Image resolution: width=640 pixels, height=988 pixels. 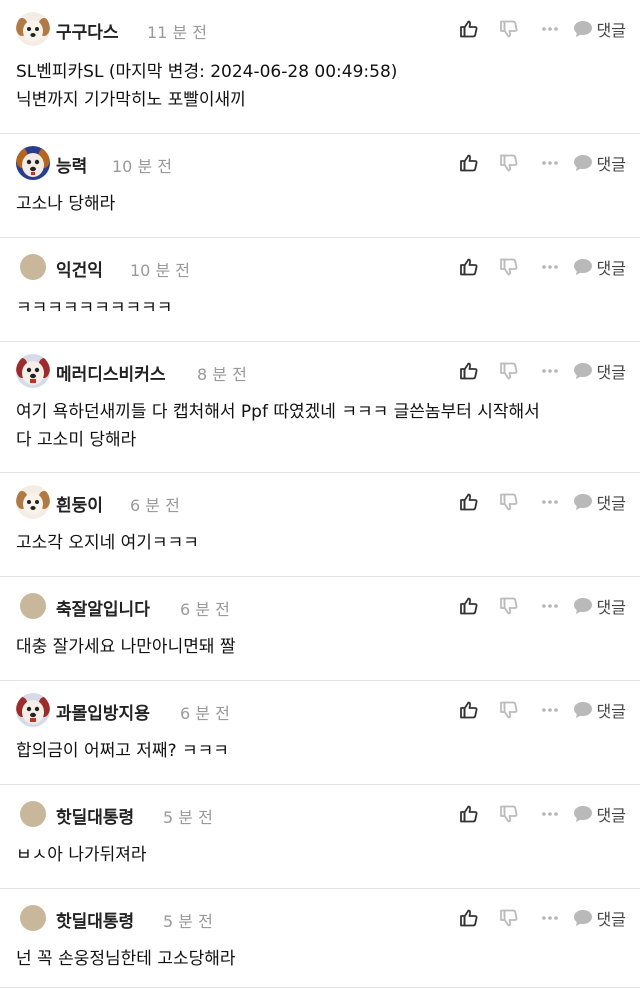 What do you see at coordinates (126, 959) in the screenshot?
I see `comment-text: 넌 꼭 손웅정님한테 고소당해라` at bounding box center [126, 959].